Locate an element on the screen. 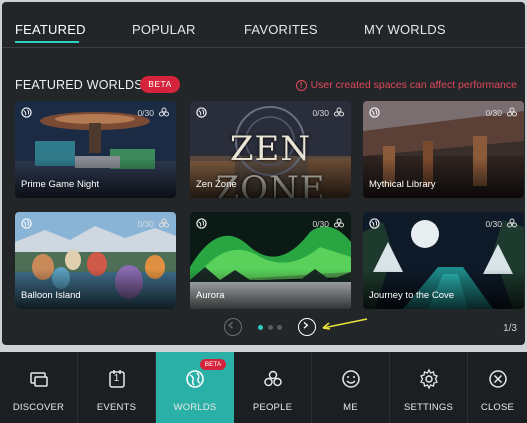  nav-label: DISCOVER is located at coordinates (38, 407).